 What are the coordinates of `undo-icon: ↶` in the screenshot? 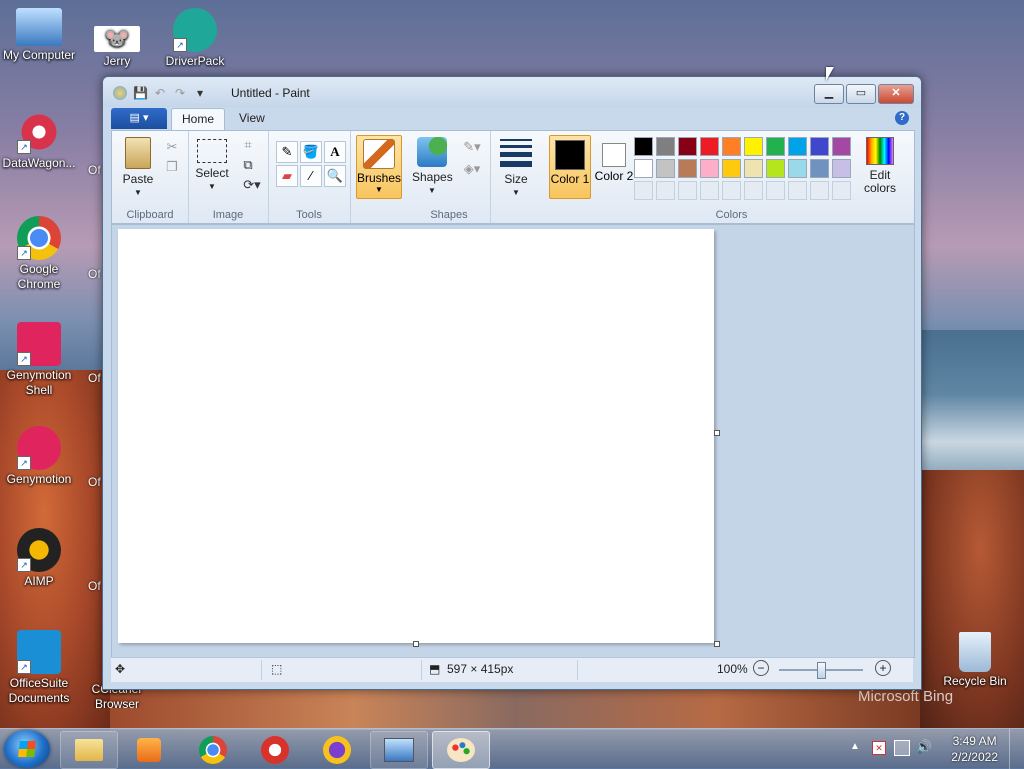 It's located at (160, 93).